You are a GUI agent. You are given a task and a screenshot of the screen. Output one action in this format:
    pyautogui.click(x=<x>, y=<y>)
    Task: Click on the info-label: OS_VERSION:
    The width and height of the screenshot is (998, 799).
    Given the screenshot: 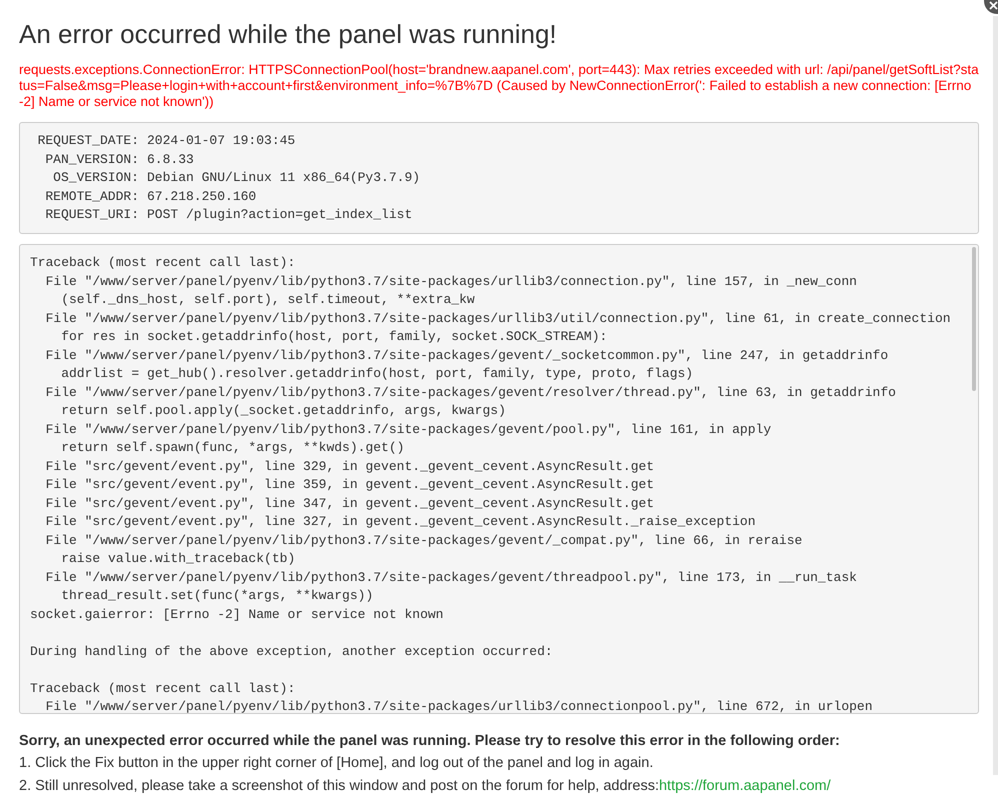 What is the action you would take?
    pyautogui.click(x=95, y=178)
    